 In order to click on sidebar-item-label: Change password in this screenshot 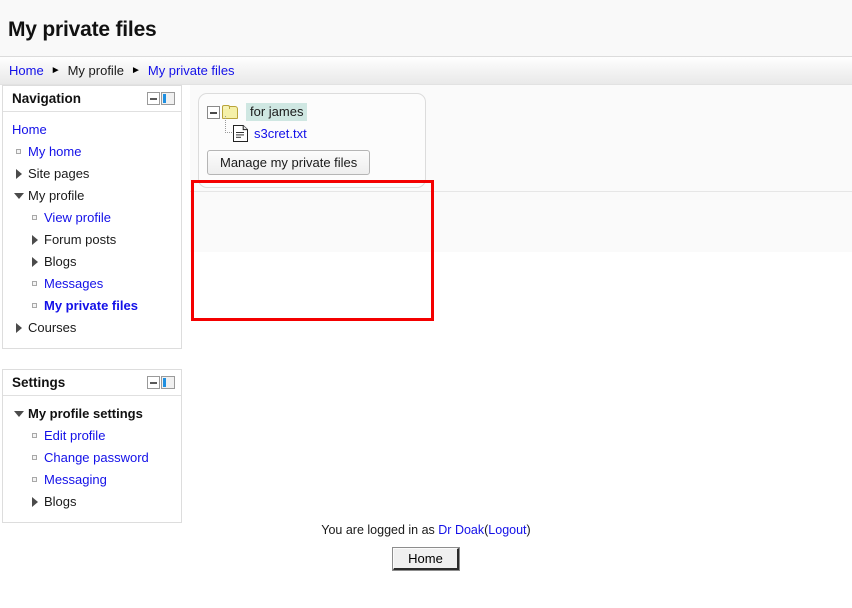, I will do `click(96, 458)`.